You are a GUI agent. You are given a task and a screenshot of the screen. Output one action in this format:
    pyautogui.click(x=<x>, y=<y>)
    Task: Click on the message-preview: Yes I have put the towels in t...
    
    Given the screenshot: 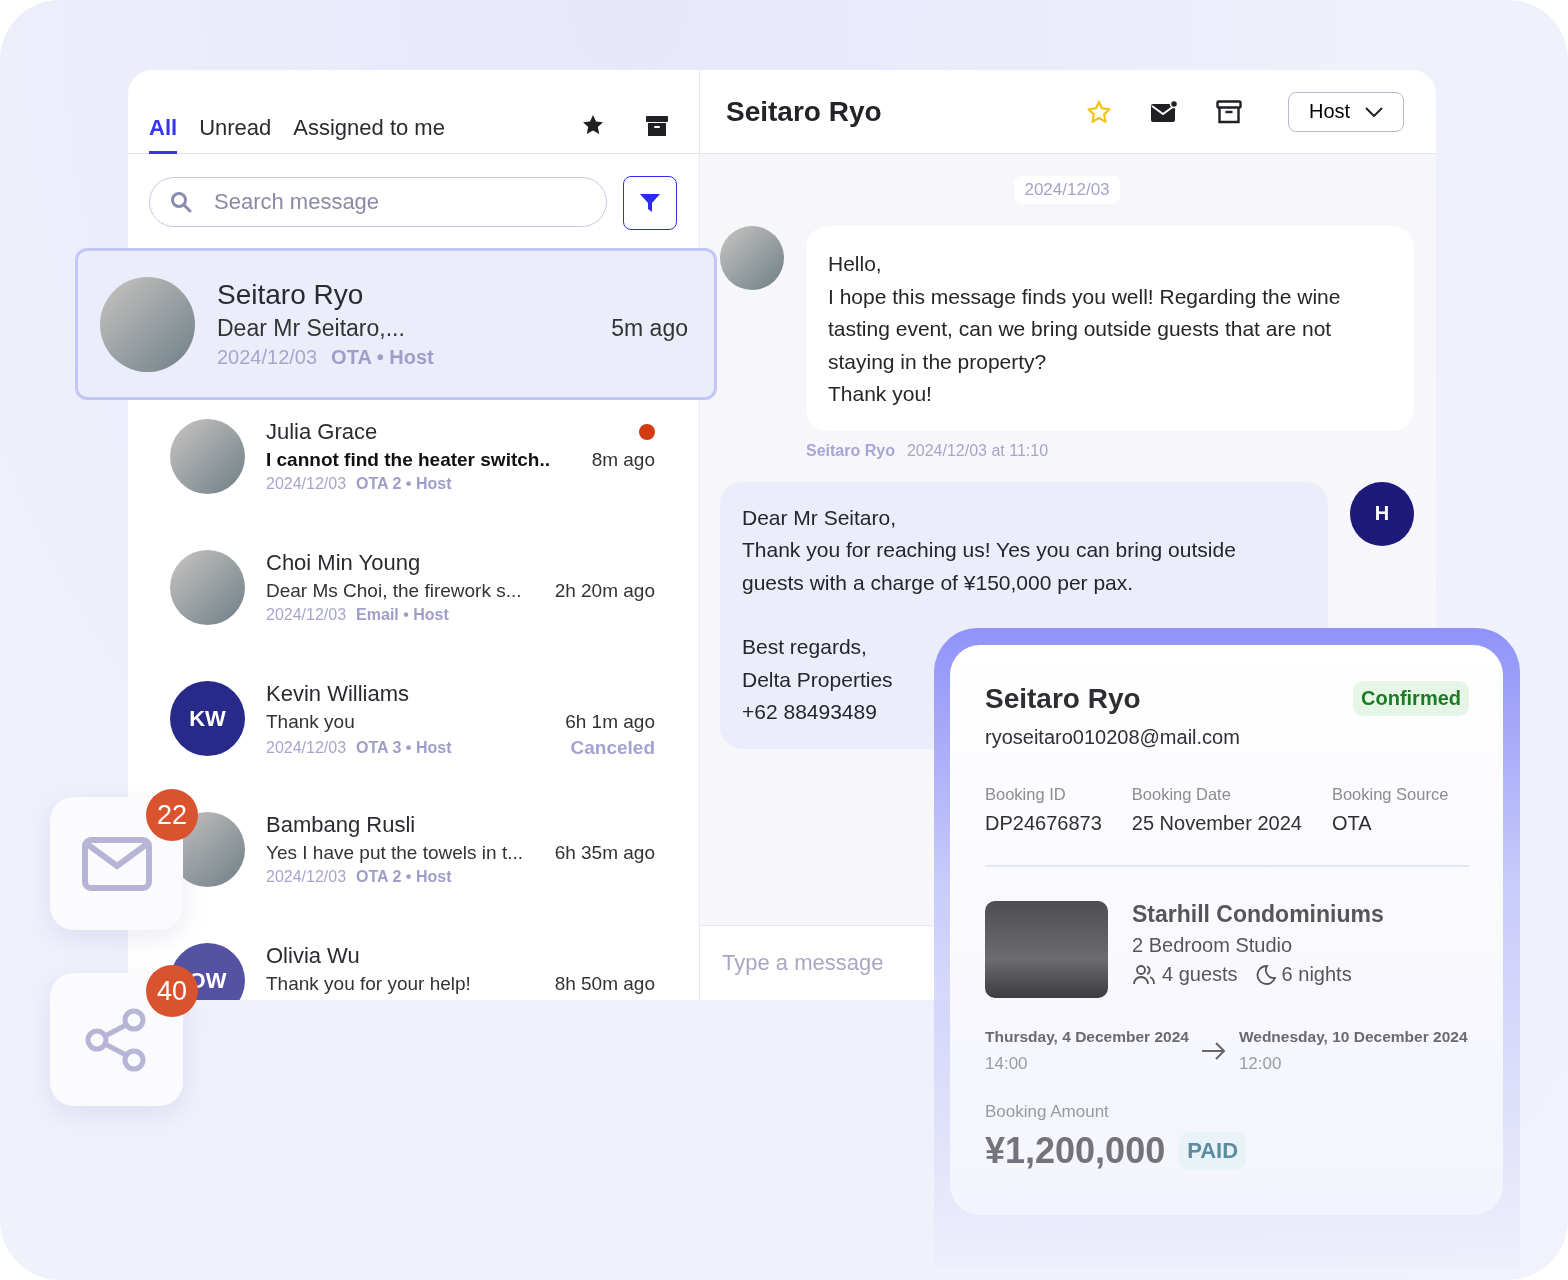 What is the action you would take?
    pyautogui.click(x=394, y=853)
    